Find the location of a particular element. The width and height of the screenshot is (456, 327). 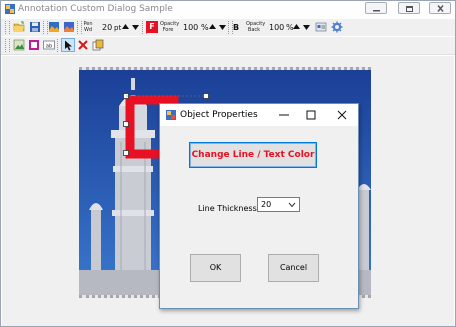

dialog-close-icon is located at coordinates (342, 115).